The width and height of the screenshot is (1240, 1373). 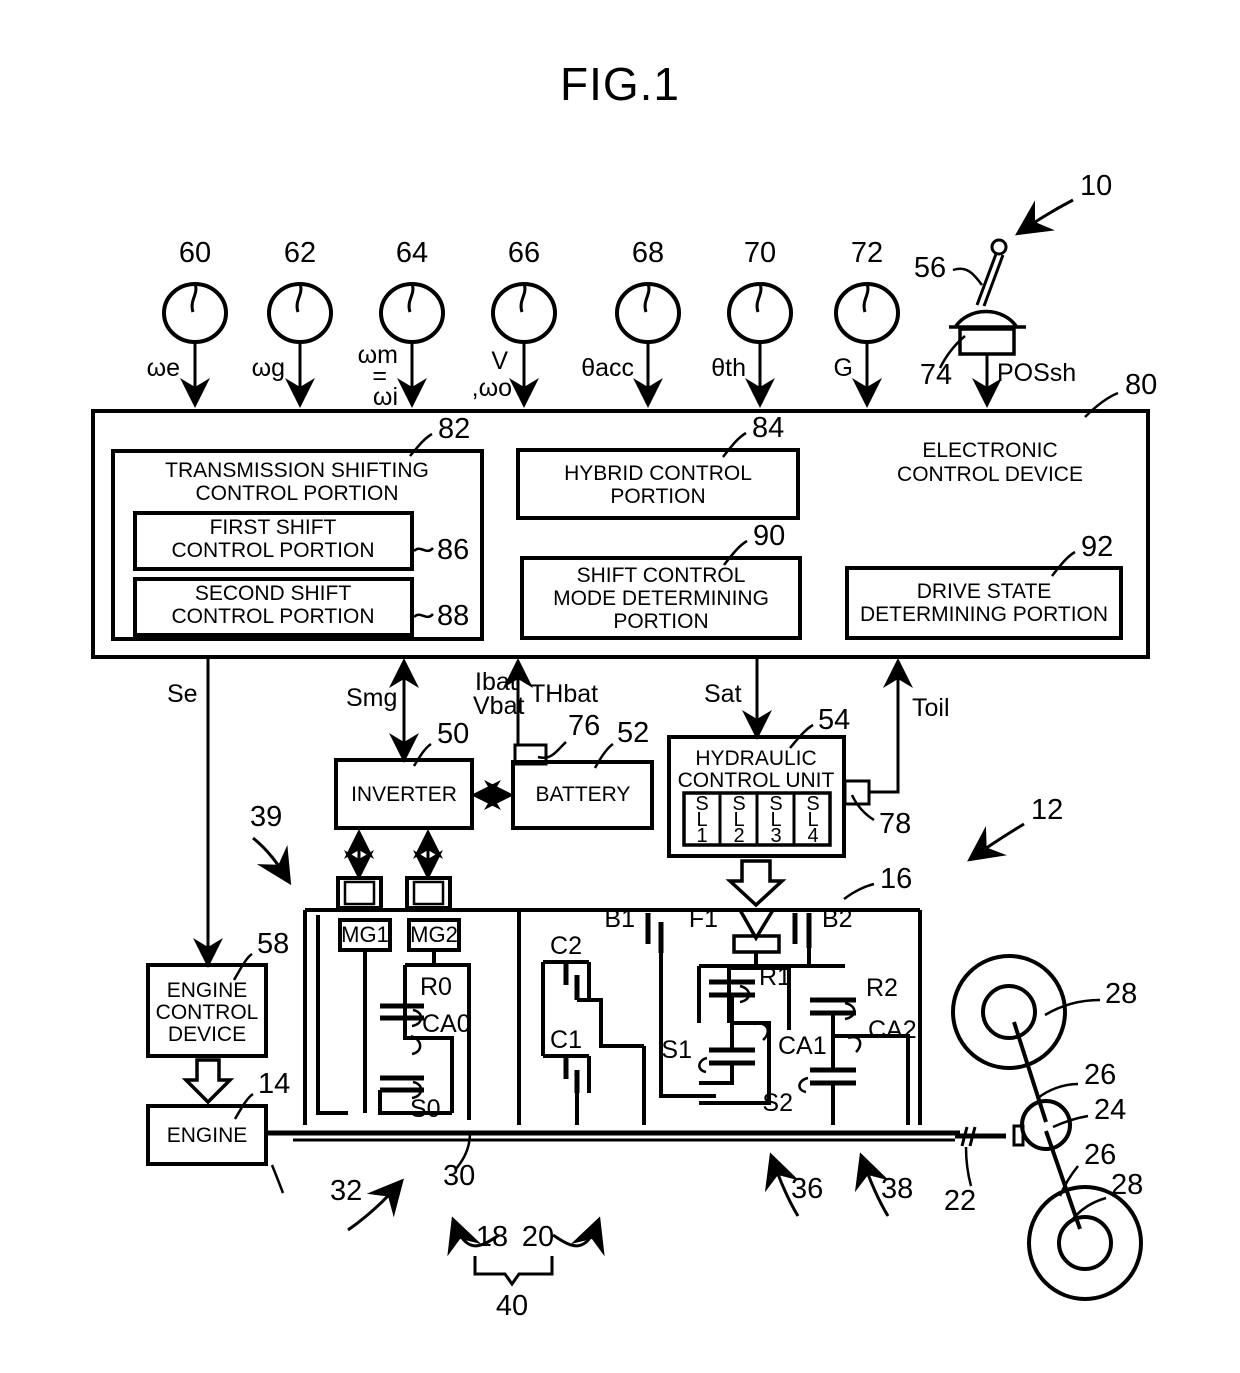 I want to click on sensor-72-signal: G, so click(x=843, y=368).